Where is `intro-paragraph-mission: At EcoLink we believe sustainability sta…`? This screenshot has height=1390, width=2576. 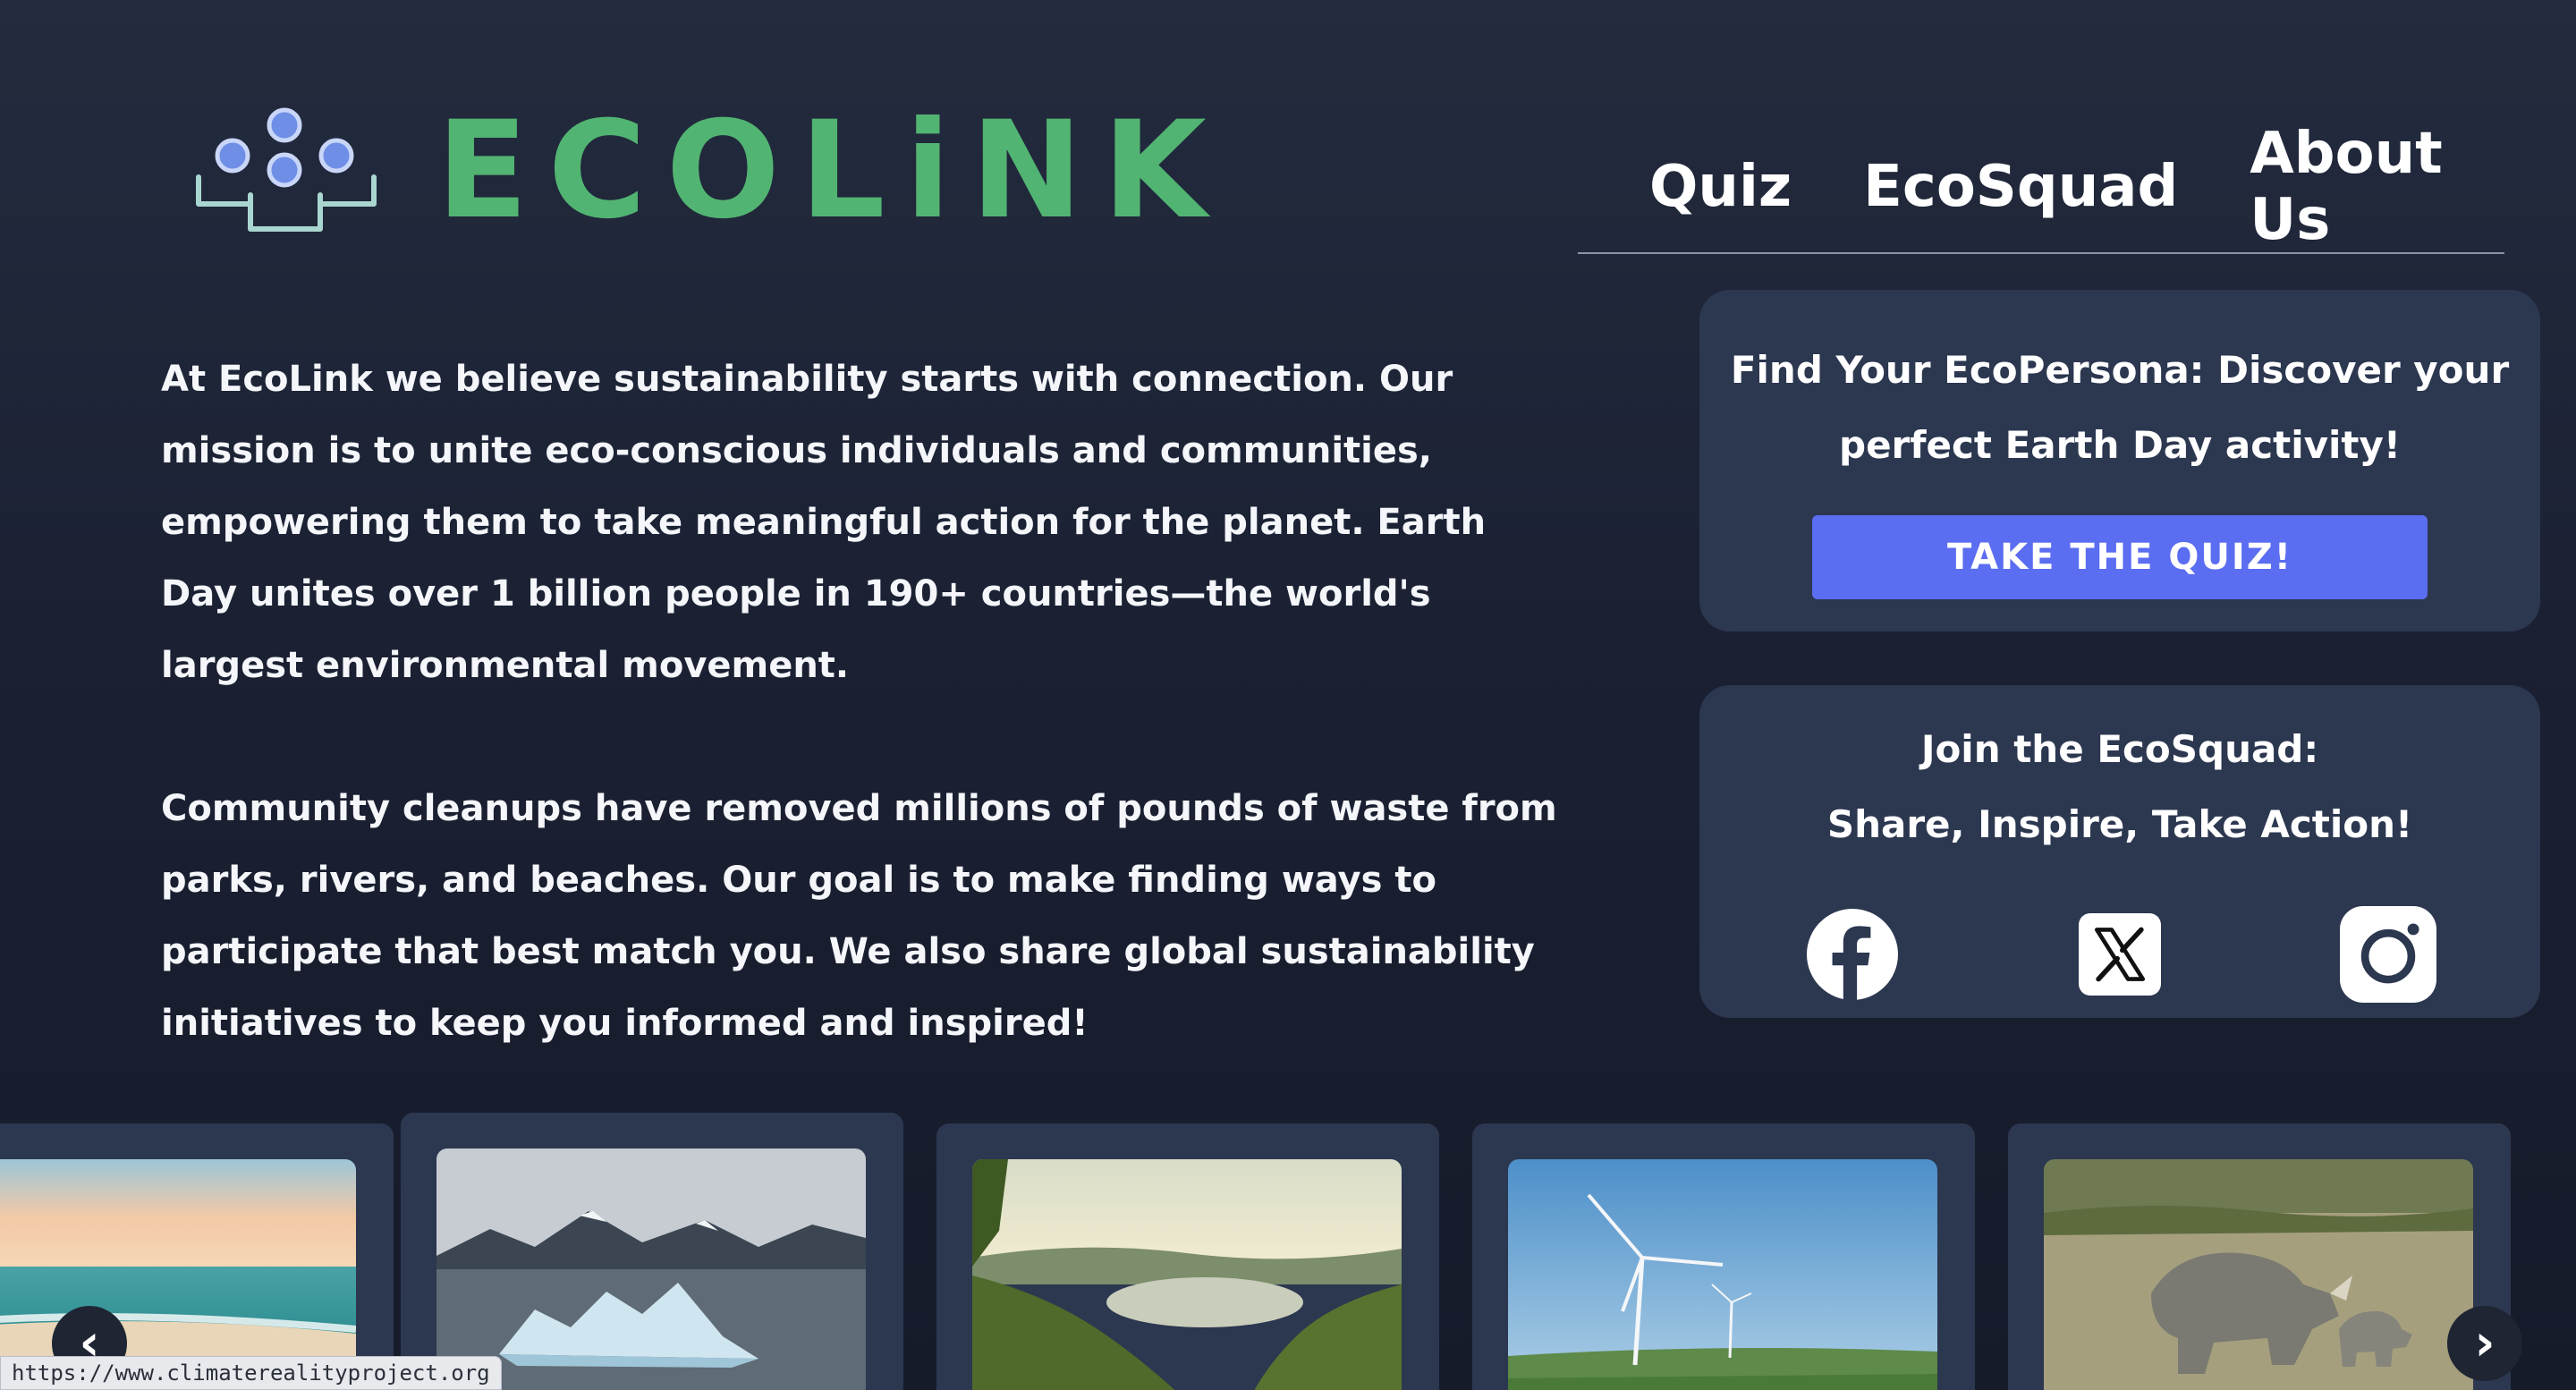
intro-paragraph-mission: At EcoLink we believe sustainability sta… is located at coordinates (824, 522).